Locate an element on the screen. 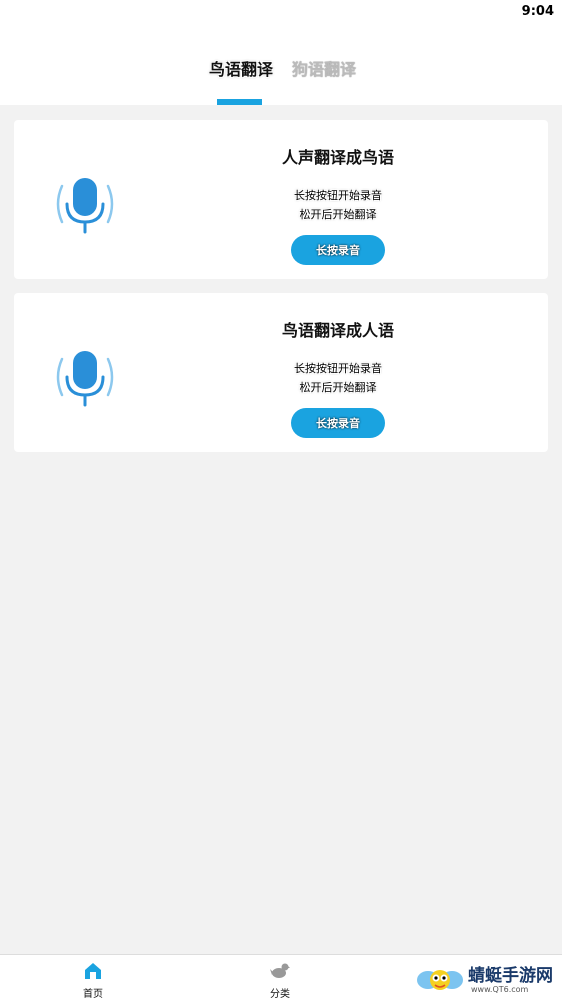  nav-item-category: 分类 is located at coordinates (280, 977).